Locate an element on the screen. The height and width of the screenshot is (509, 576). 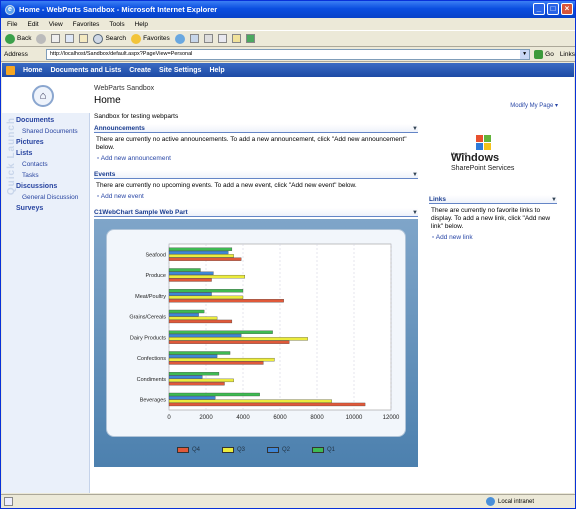
y-tick-label: Beverages is located at coordinates (153, 401).